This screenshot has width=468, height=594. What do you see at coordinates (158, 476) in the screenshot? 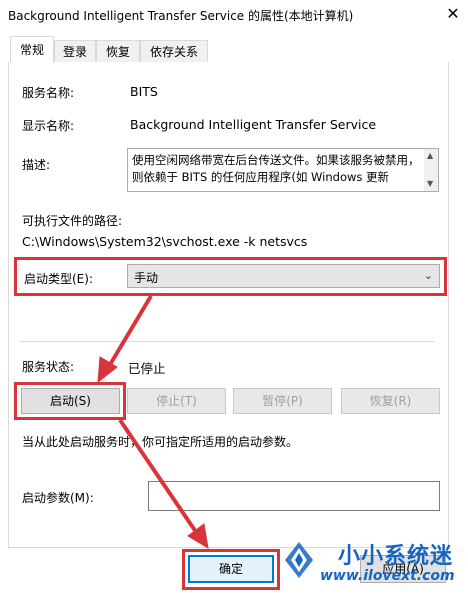
I see `arrow-to-ok-line` at bounding box center [158, 476].